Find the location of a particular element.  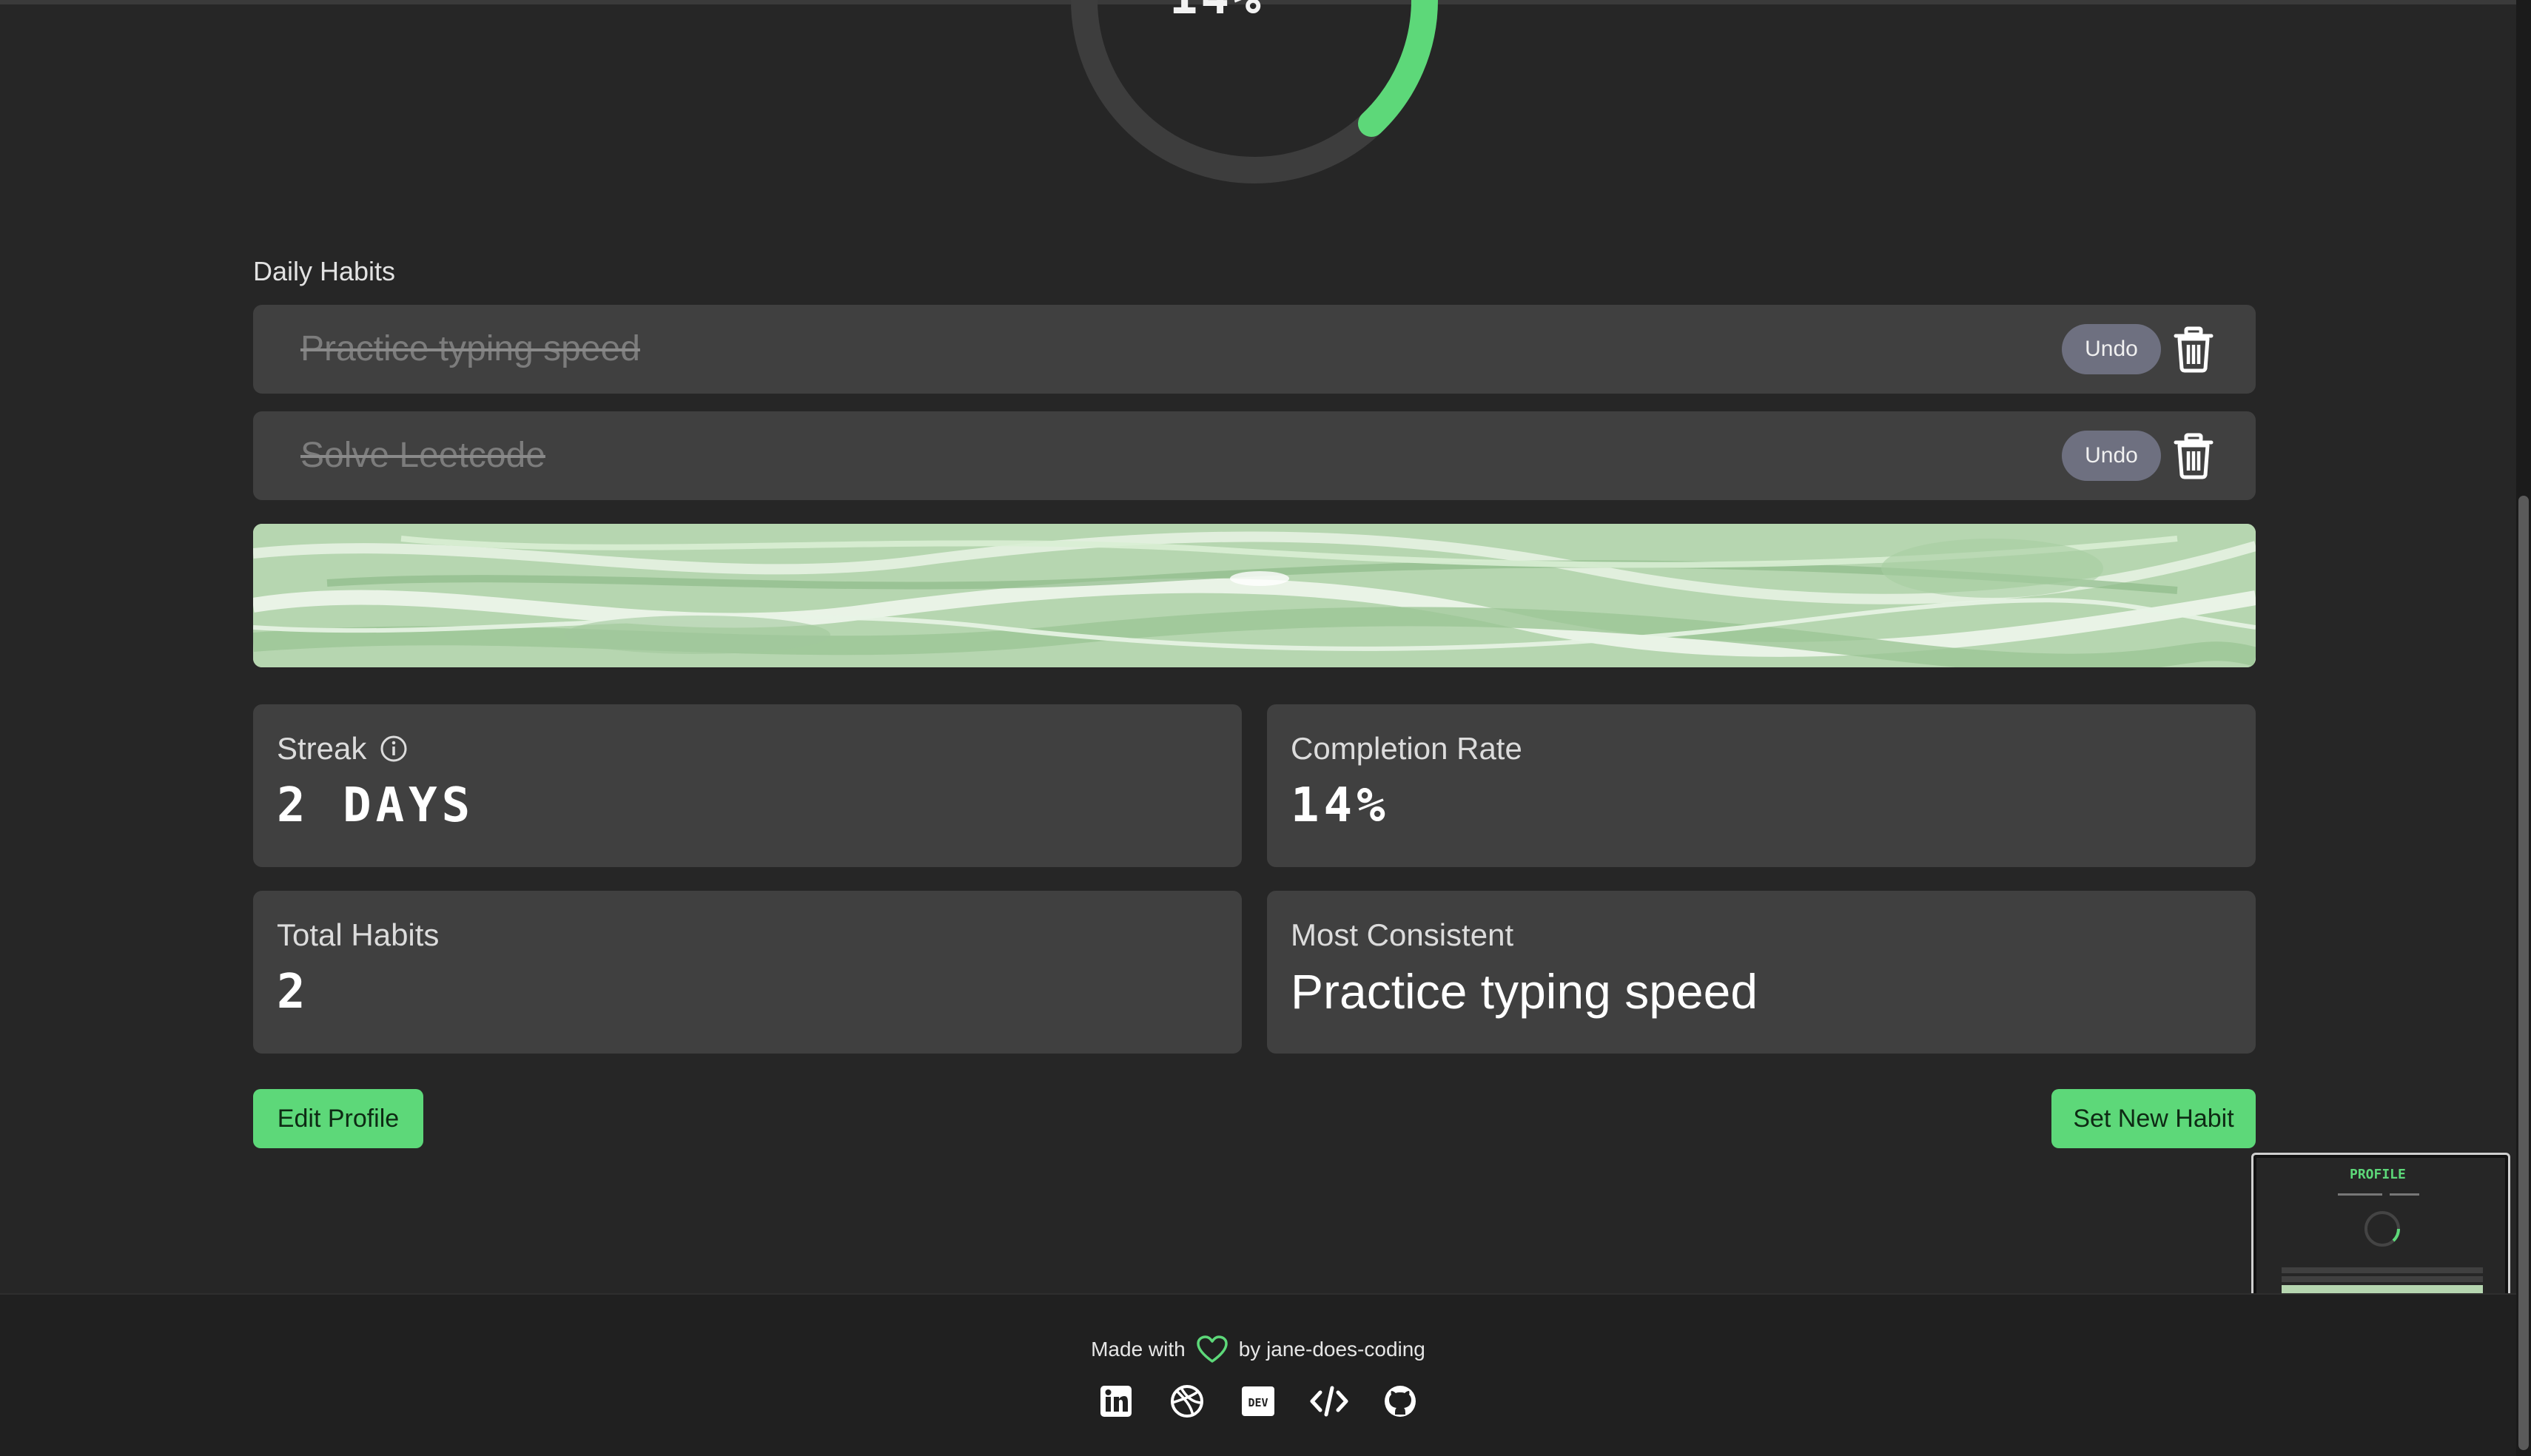

marble-banner-image is located at coordinates (1254, 595).